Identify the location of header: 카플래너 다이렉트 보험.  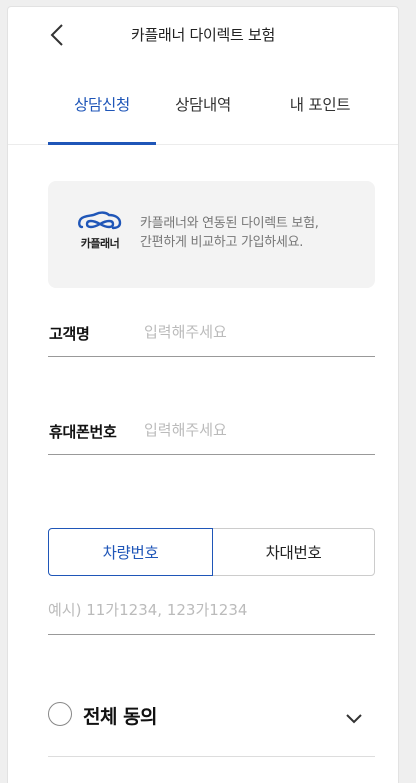
(203, 35).